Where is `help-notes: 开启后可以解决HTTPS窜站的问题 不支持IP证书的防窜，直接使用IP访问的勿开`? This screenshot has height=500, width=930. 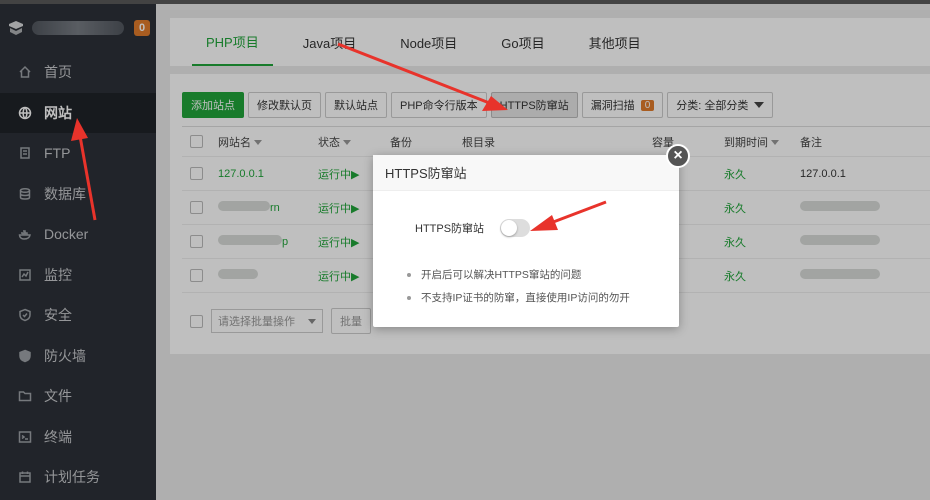 help-notes: 开启后可以解决HTTPS窜站的问题 不支持IP证书的防窜，直接使用IP访问的勿开 is located at coordinates (518, 290).